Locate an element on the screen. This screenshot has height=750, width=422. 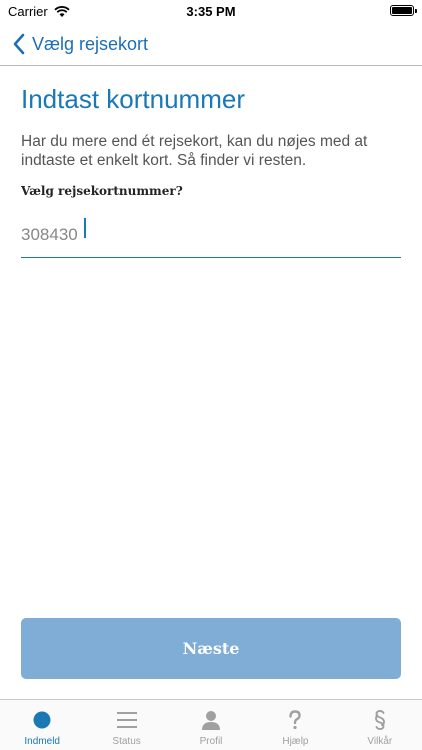
back-button: Vælg rejsekort is located at coordinates (80, 44).